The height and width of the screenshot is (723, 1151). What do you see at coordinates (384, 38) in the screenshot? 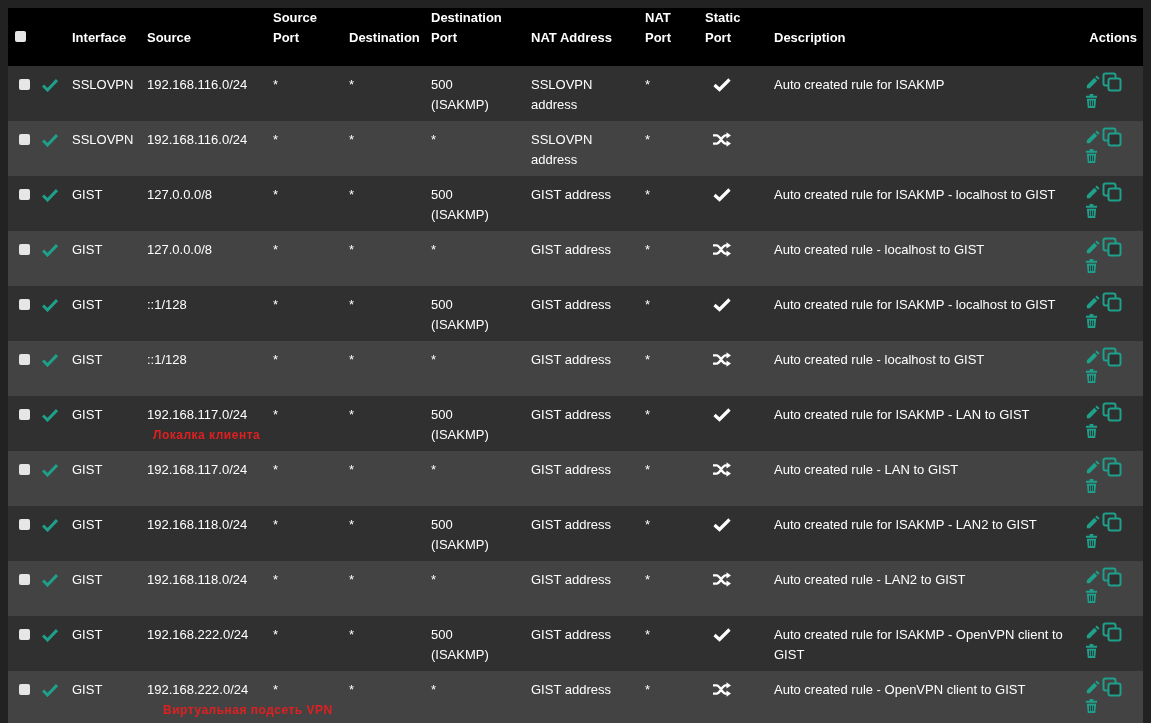
I see `column-header: Destination` at bounding box center [384, 38].